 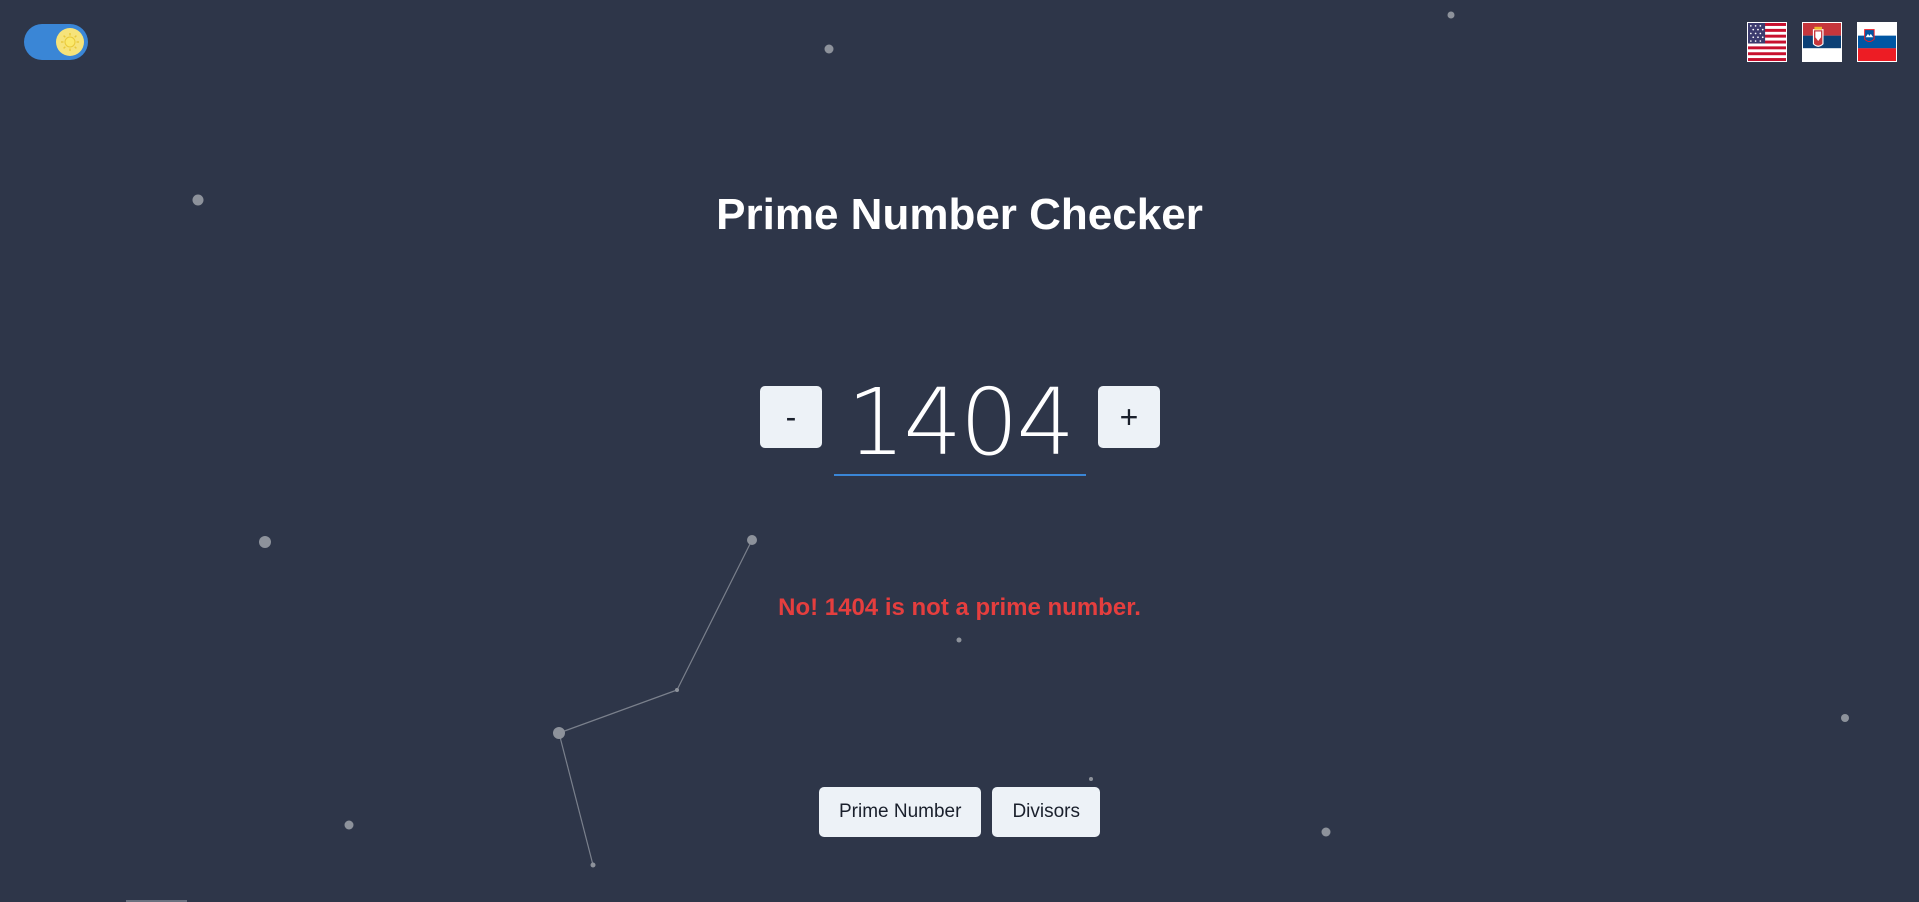 I want to click on sun-icon, so click(x=70, y=42).